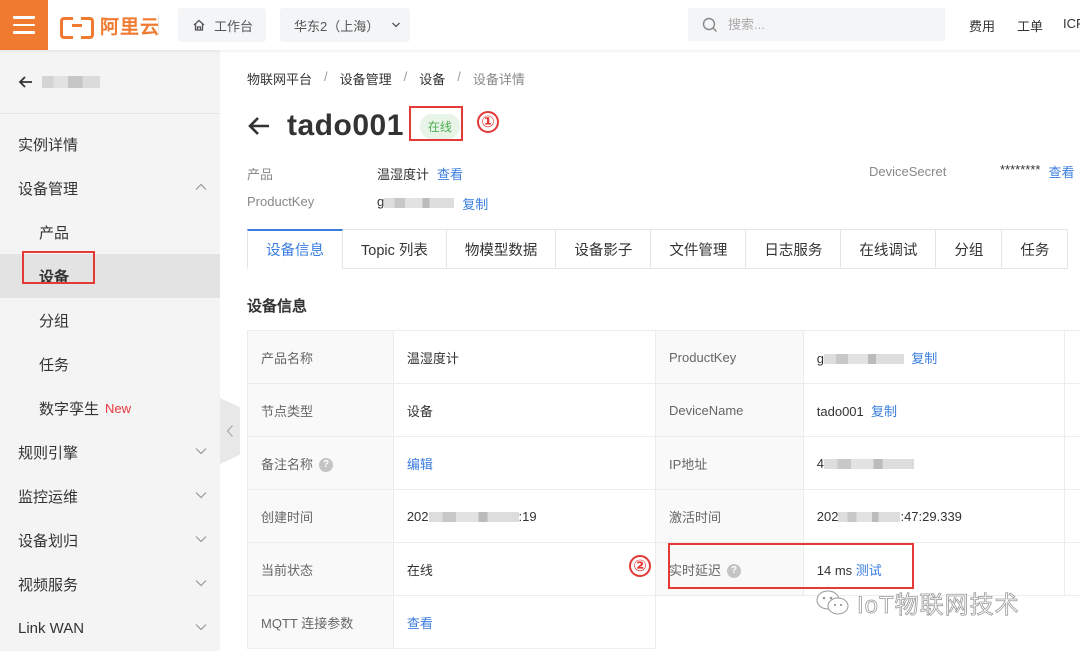 The image size is (1080, 651). I want to click on tab-online-debug: 在线调试, so click(889, 249).